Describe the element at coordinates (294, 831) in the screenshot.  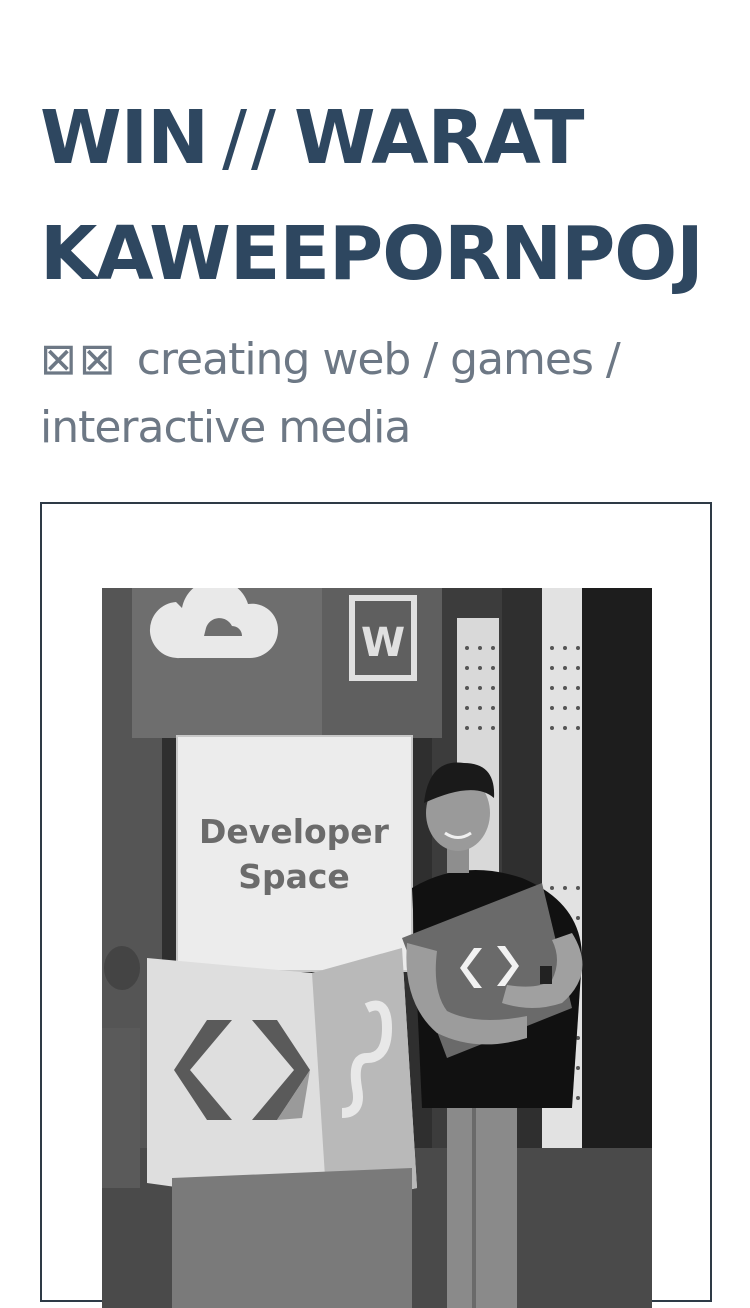
I see `sign-line1: Developer` at that location.